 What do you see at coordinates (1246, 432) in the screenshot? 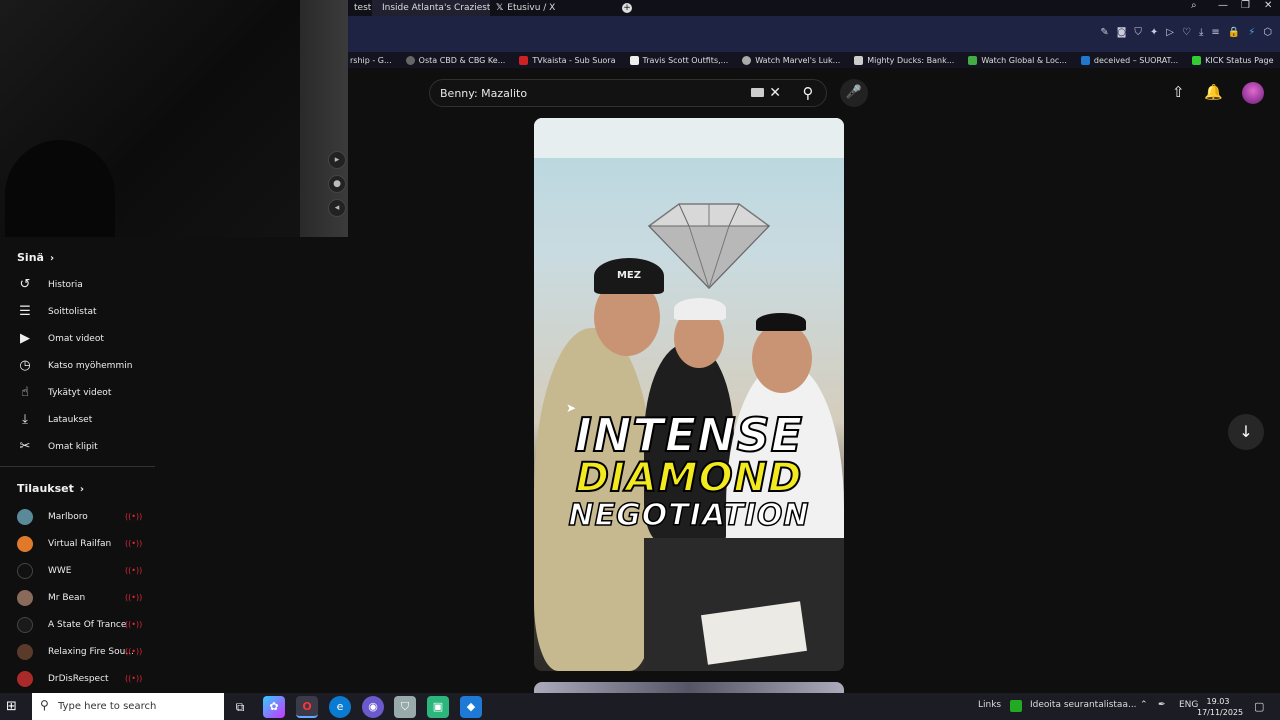
I see `arrow-down-icon: ↓` at bounding box center [1246, 432].